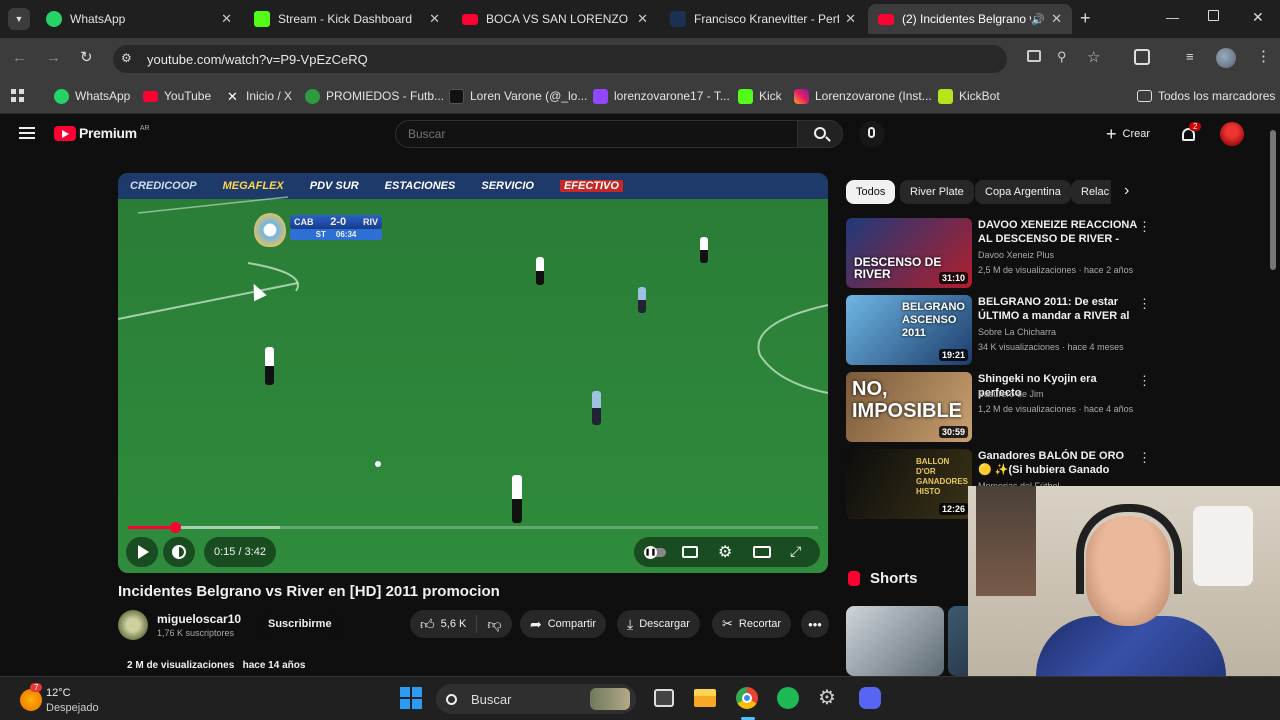 This screenshot has height=720, width=1280. Describe the element at coordinates (139, 19) in the screenshot. I see `tab-whatsapp: WhatsApp ✕` at that location.